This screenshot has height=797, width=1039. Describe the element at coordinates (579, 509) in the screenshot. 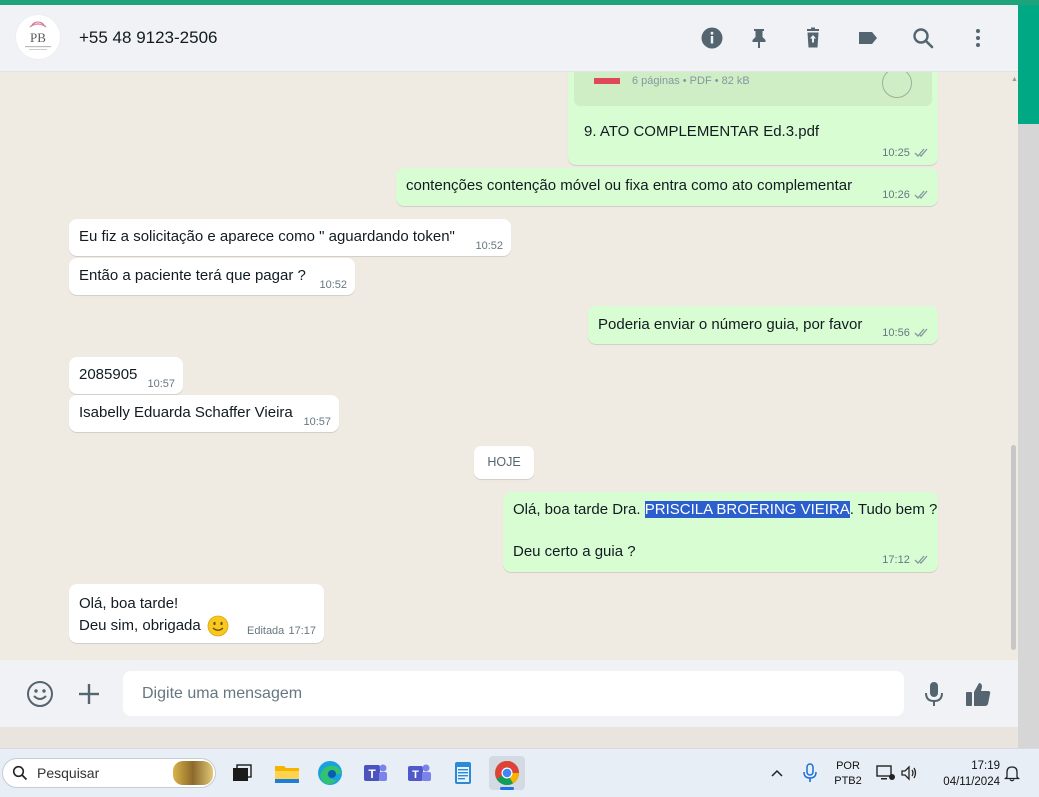

I see `message-text: Olá, boa tarde Dra.` at that location.